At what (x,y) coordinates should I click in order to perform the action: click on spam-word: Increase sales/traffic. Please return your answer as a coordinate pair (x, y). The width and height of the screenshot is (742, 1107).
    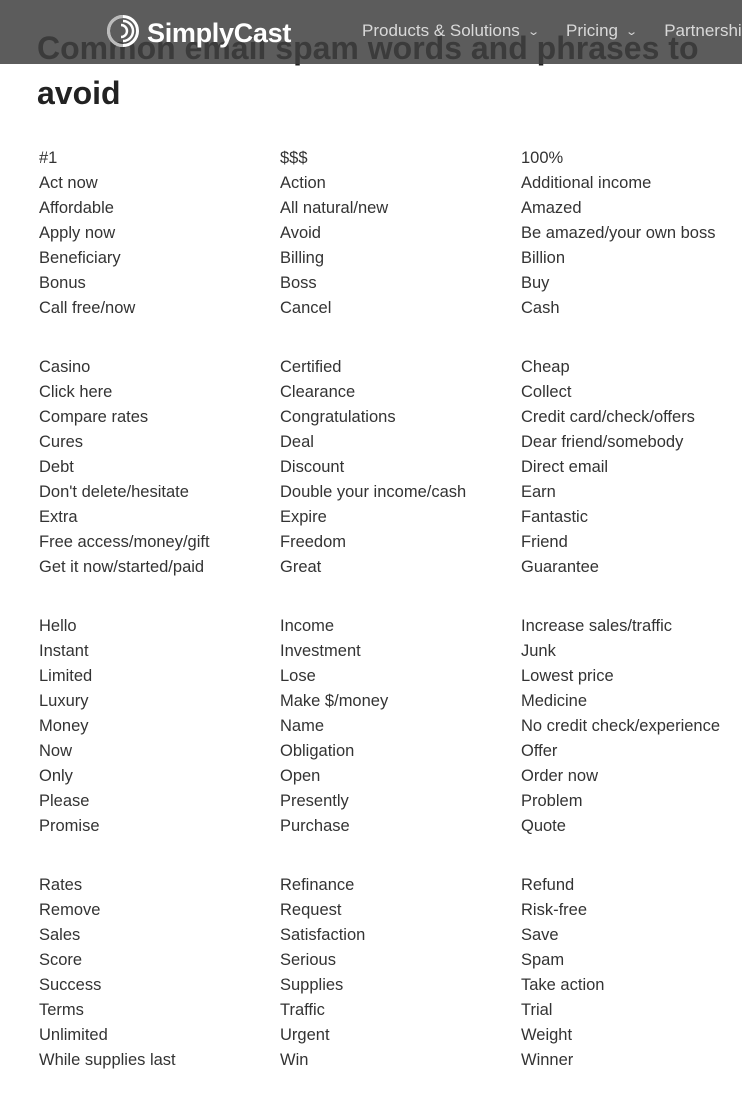
    Looking at the image, I should click on (597, 626).